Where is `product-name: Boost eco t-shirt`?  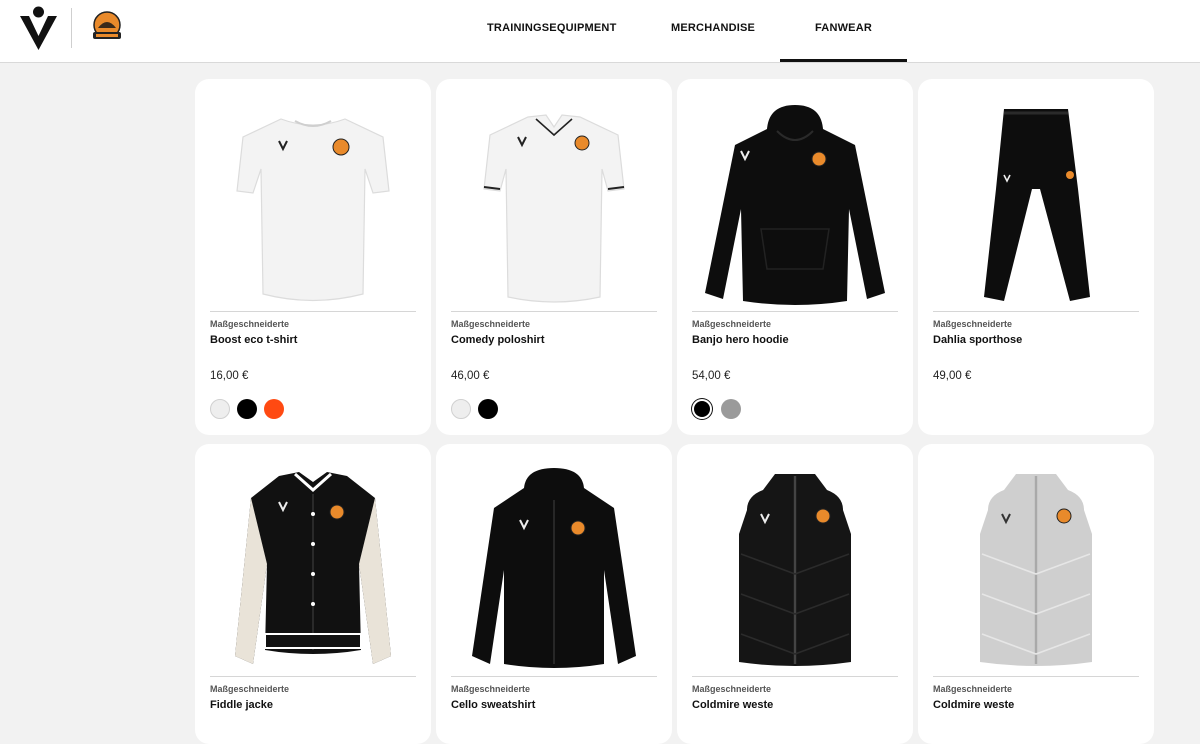
product-name: Boost eco t-shirt is located at coordinates (253, 340).